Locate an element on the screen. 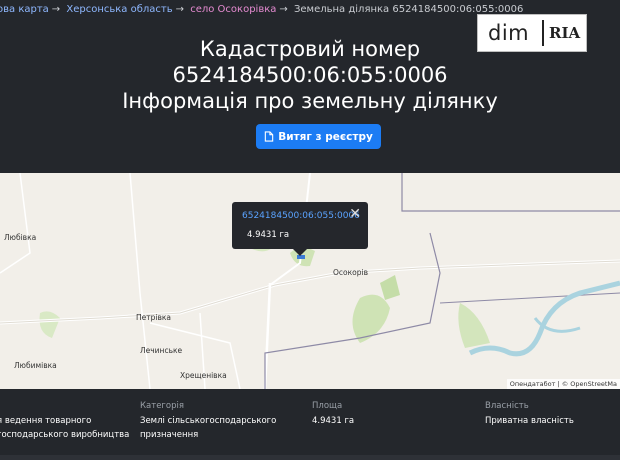 The width and height of the screenshot is (620, 460). info-header is located at coordinates (64, 406).